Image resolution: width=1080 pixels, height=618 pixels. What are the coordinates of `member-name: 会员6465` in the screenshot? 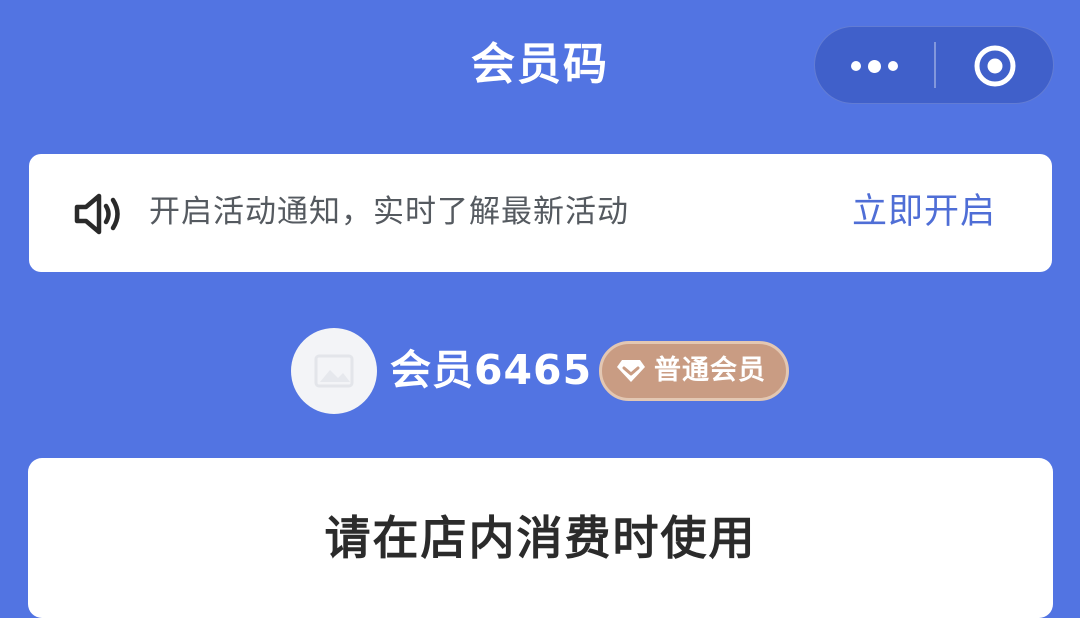 It's located at (491, 370).